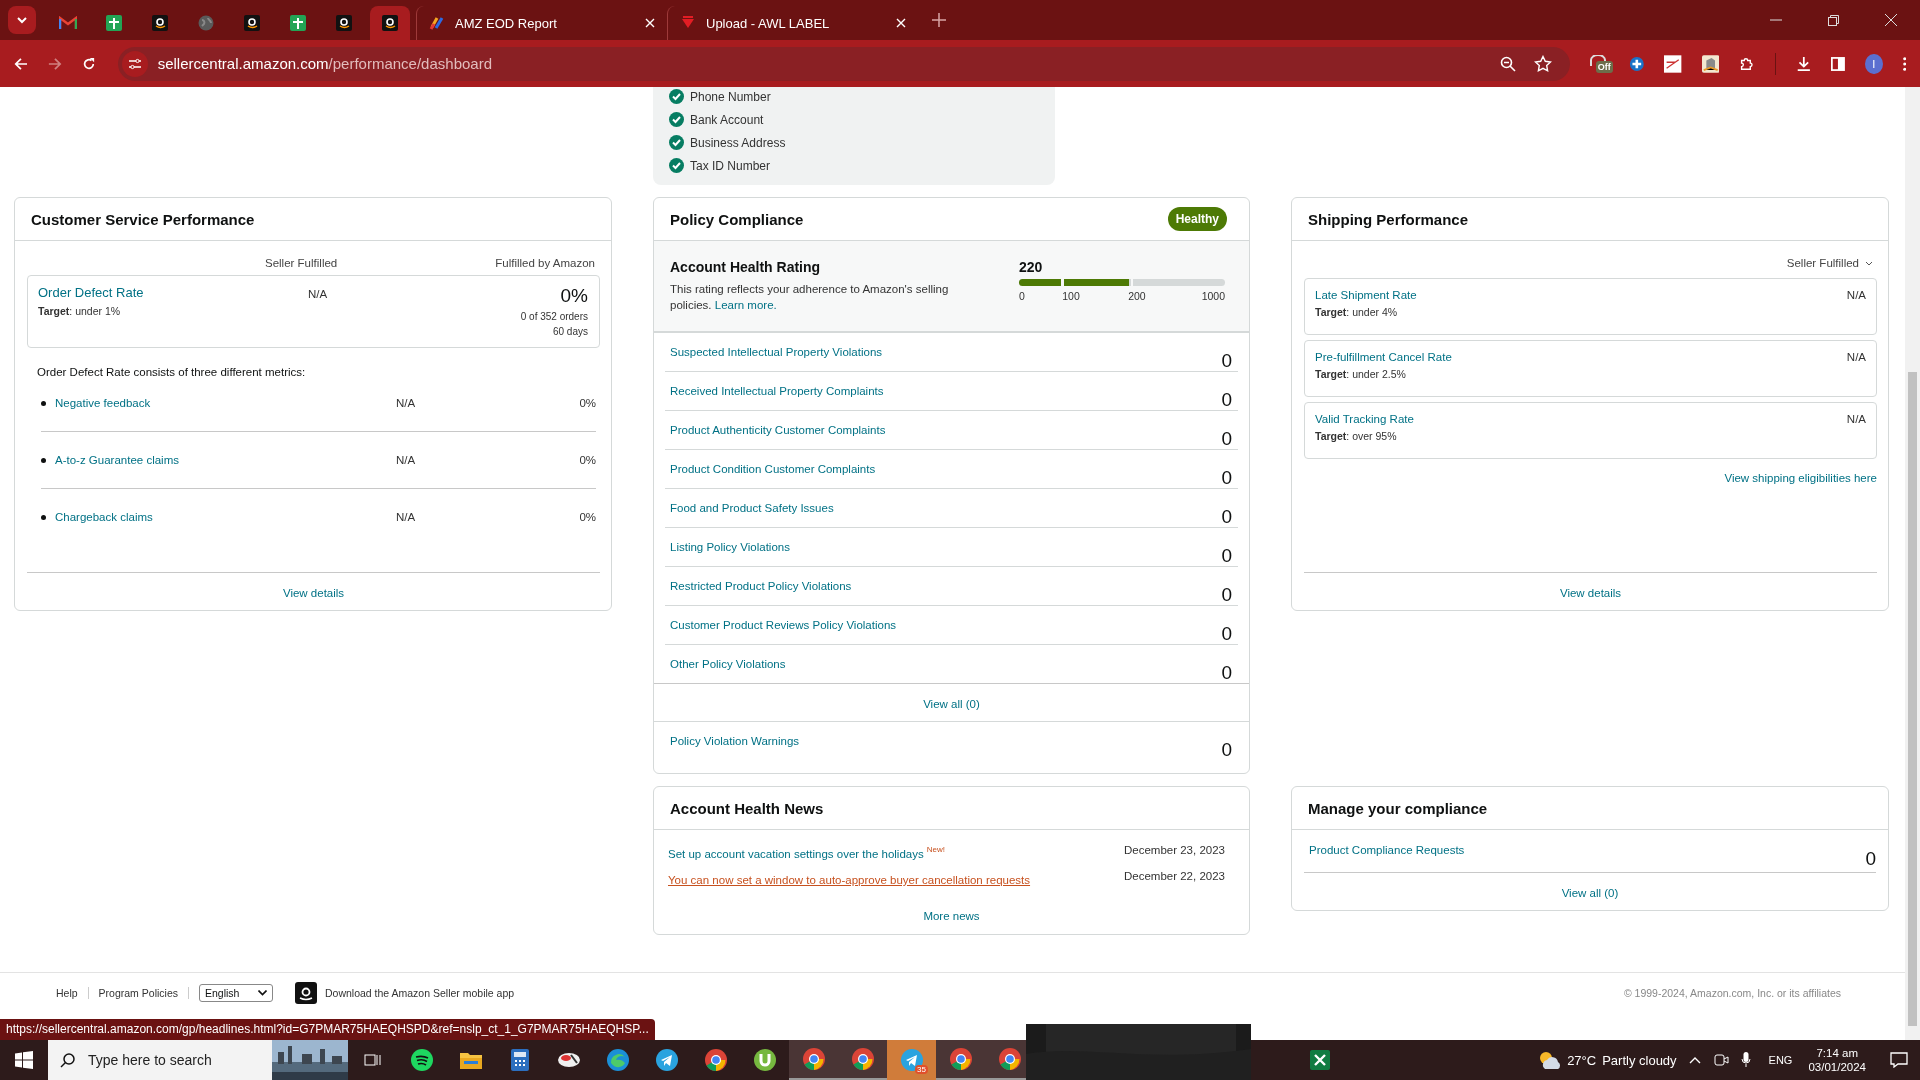  I want to click on more-news-link: More news, so click(951, 916).